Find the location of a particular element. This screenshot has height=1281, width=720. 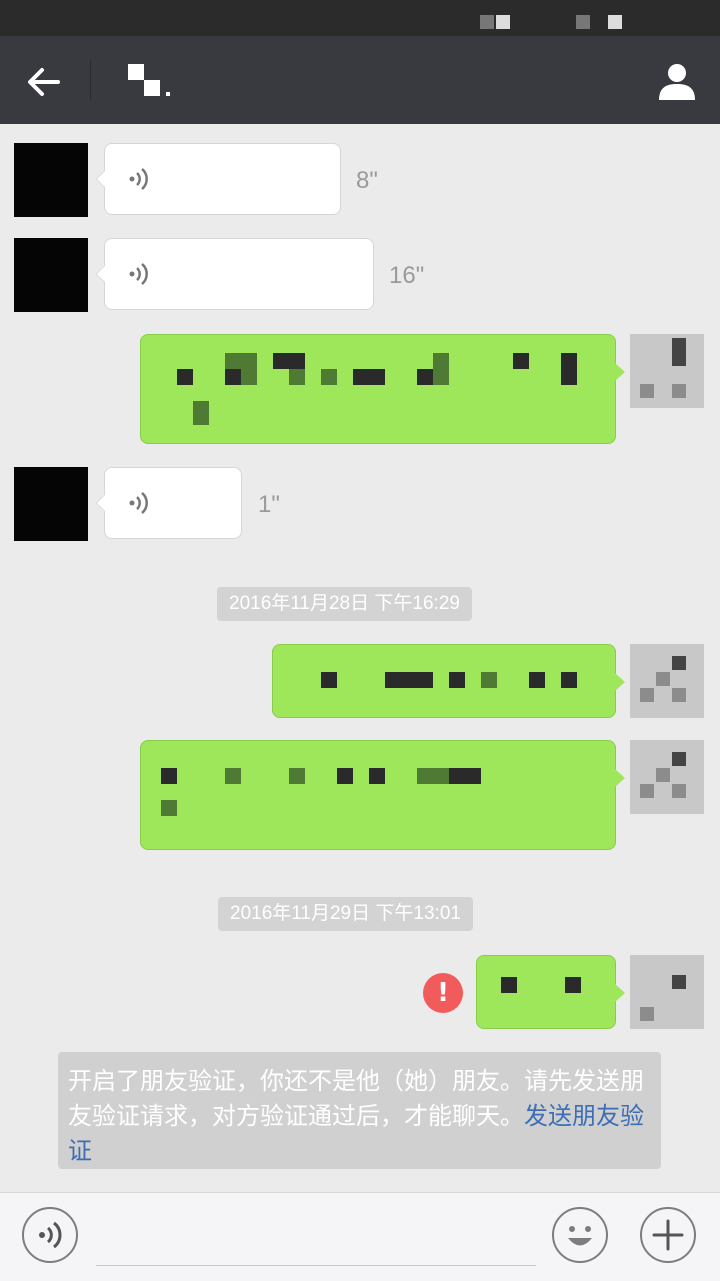

emoji-icon is located at coordinates (580, 1235).